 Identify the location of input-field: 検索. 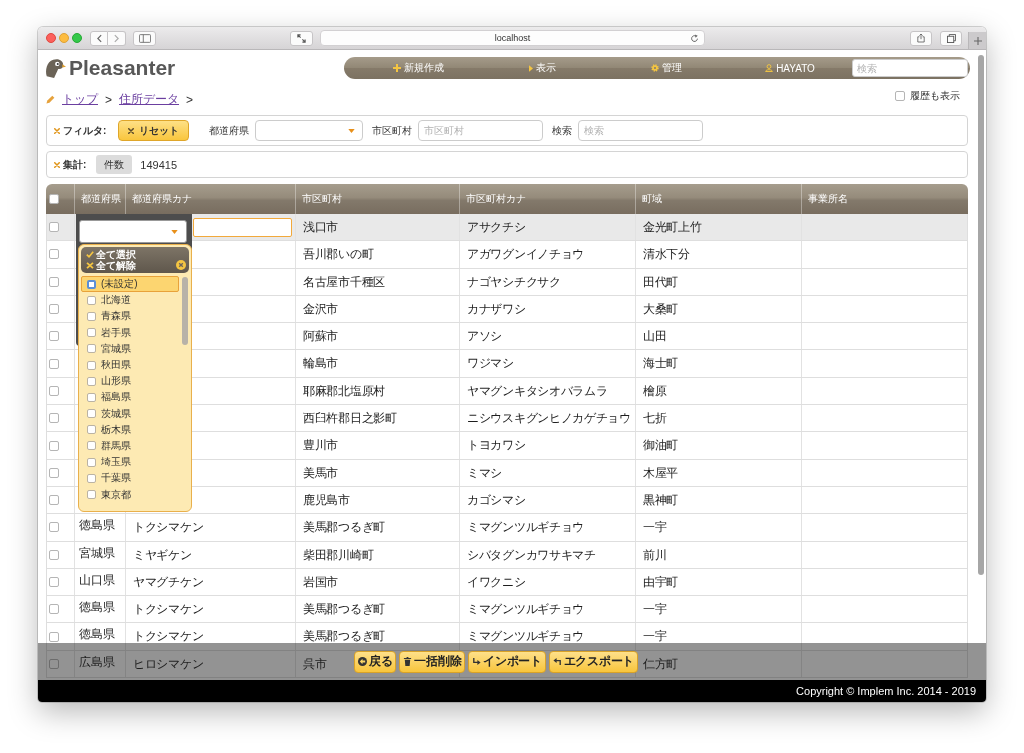
(641, 130).